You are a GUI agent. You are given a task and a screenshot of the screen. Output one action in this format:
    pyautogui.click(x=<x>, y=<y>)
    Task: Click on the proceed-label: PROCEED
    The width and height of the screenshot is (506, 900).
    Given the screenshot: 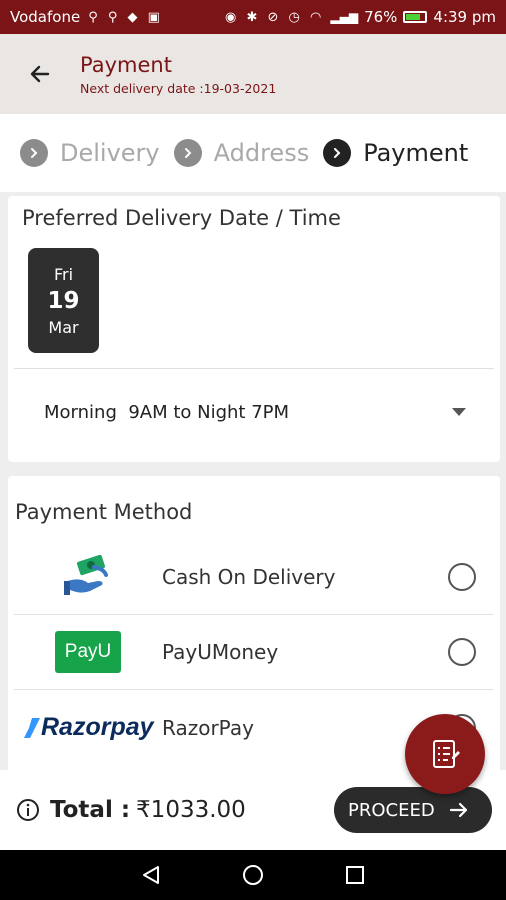 What is the action you would take?
    pyautogui.click(x=391, y=810)
    